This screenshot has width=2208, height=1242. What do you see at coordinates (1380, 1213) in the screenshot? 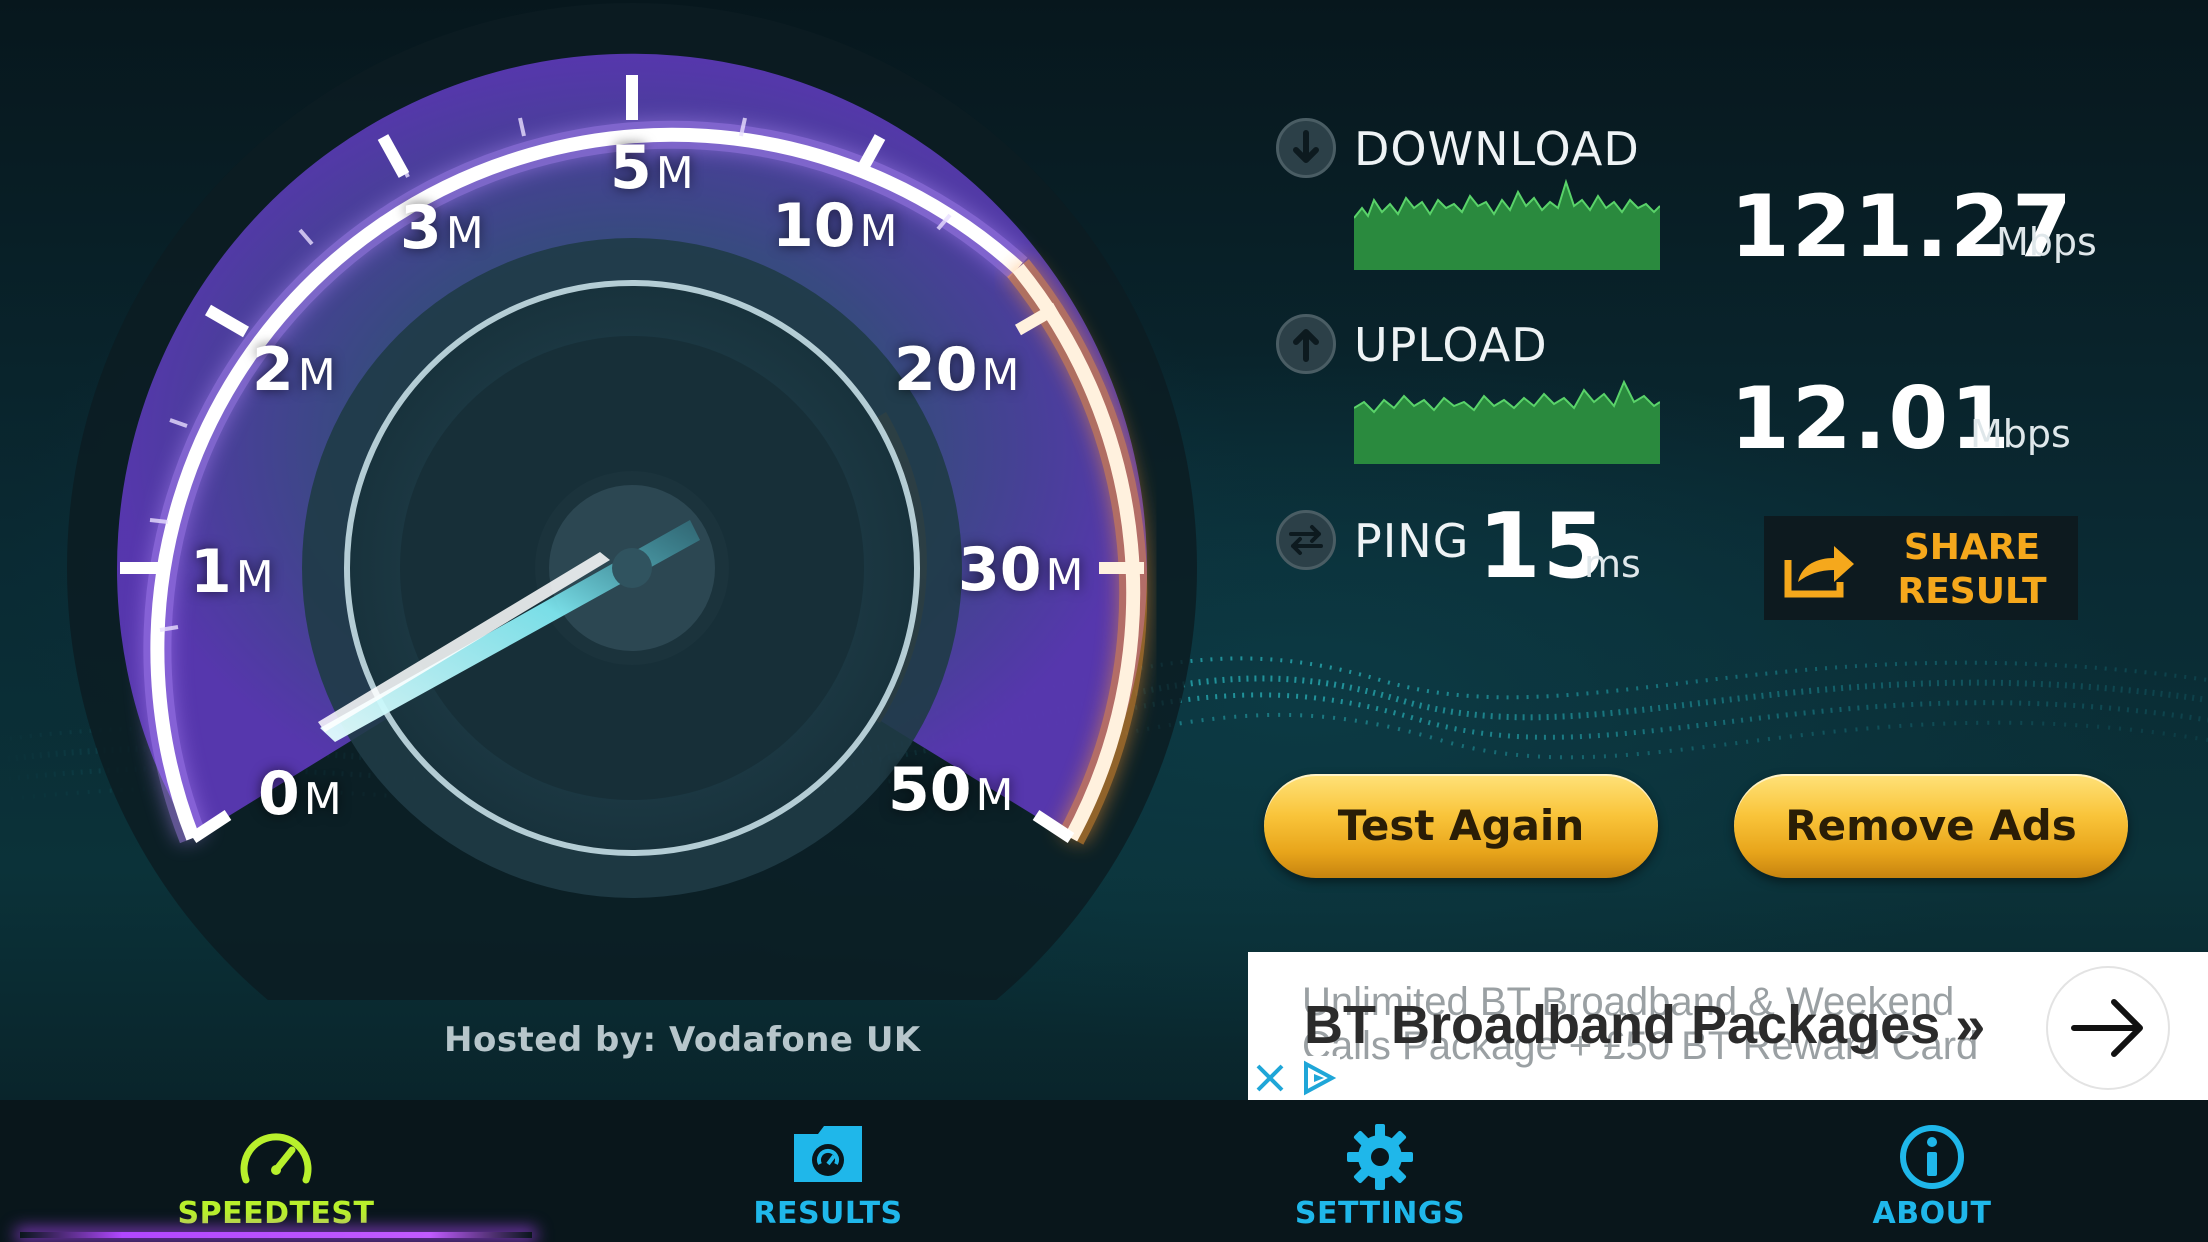
I see `tab-settings-label: SETTINGS` at bounding box center [1380, 1213].